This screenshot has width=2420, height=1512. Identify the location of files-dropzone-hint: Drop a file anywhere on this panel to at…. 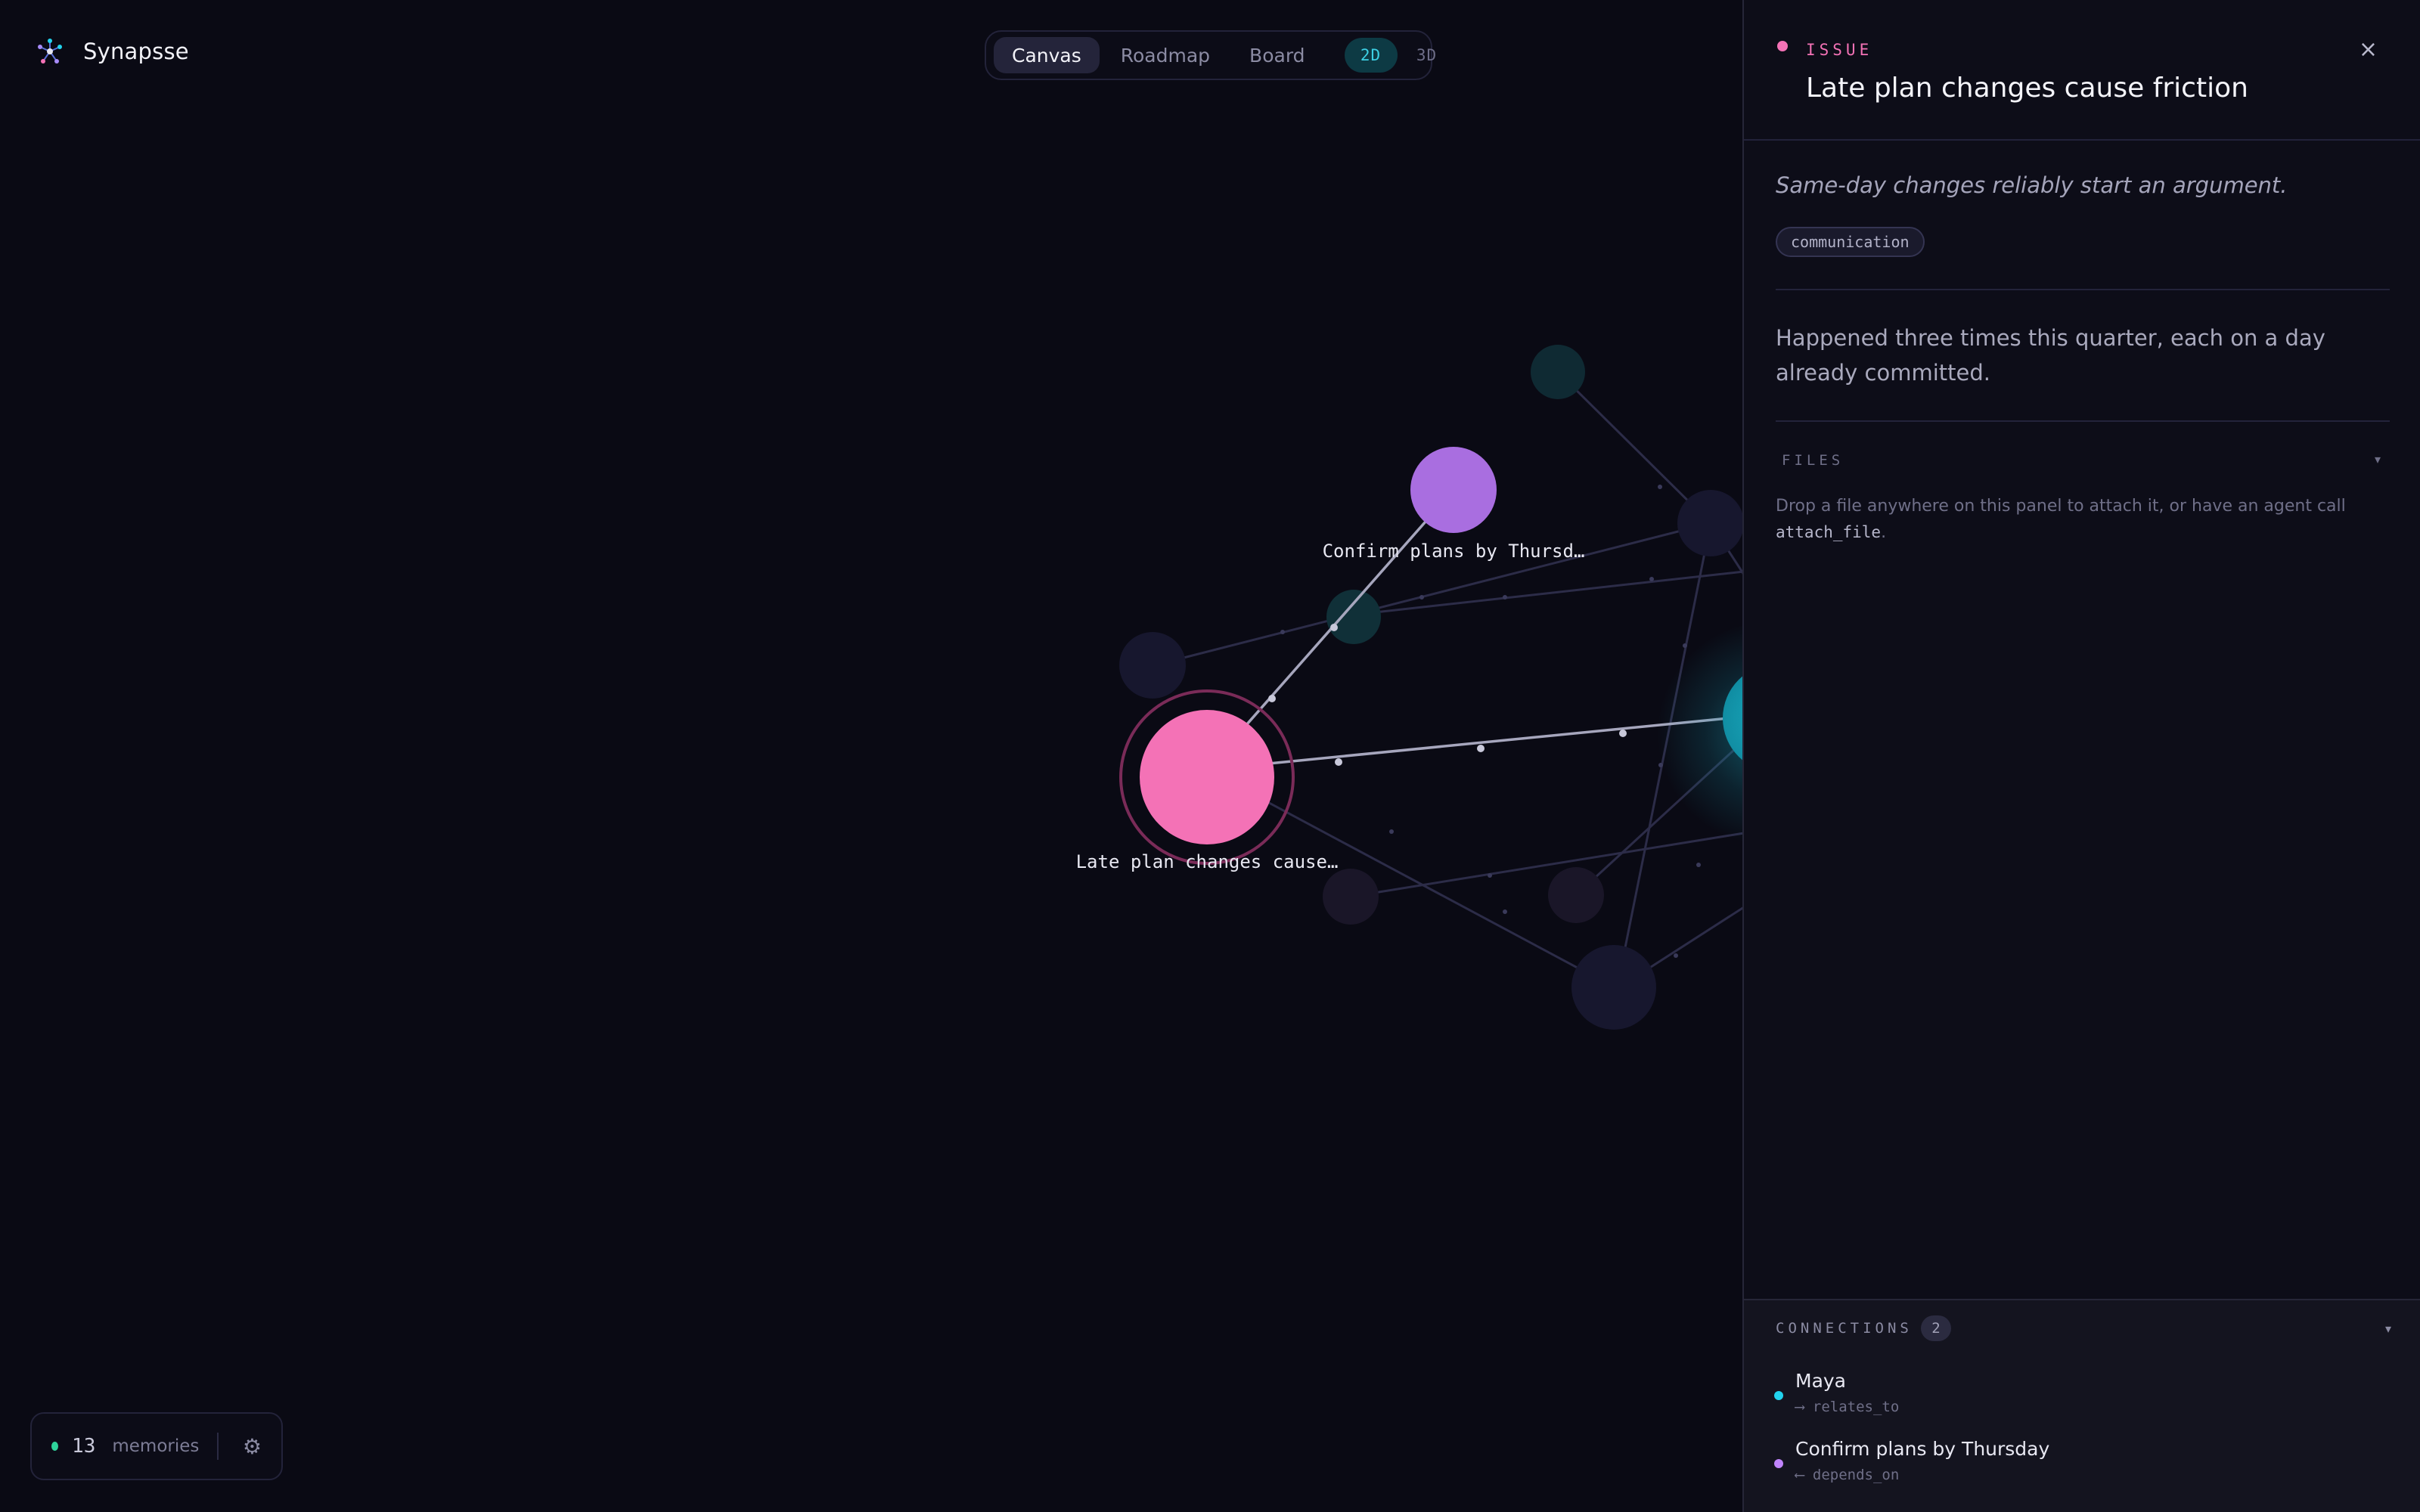
(2086, 519).